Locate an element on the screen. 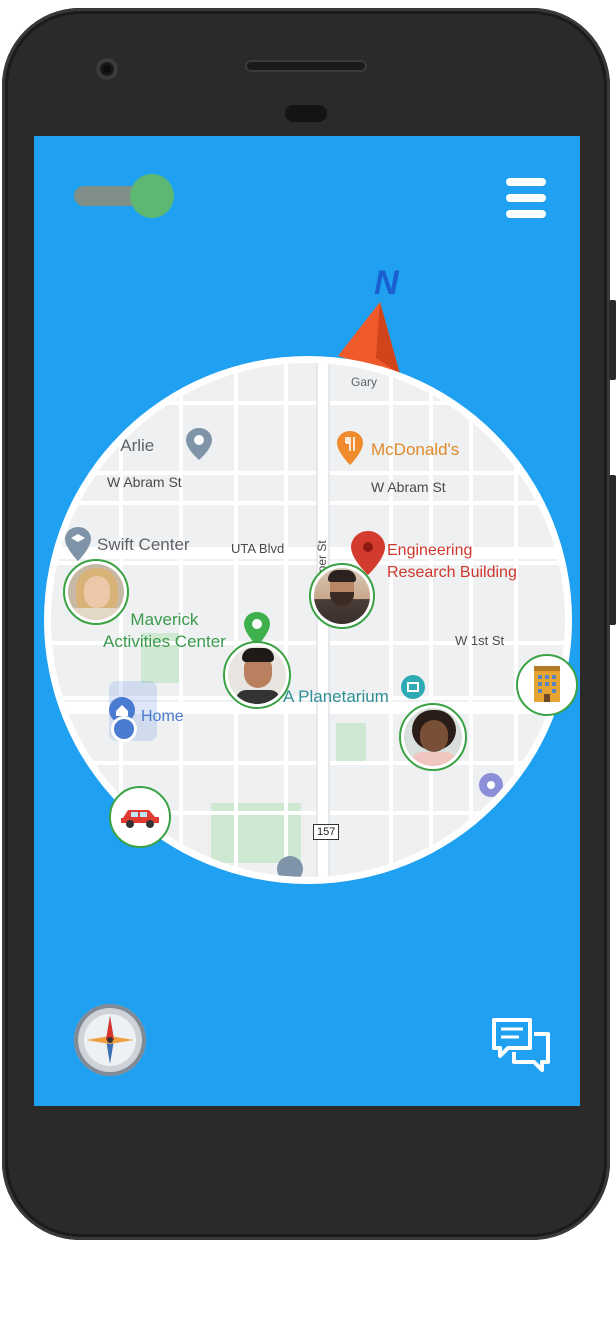 The image size is (616, 1322). friend-avatar-bearded-man is located at coordinates (342, 596).